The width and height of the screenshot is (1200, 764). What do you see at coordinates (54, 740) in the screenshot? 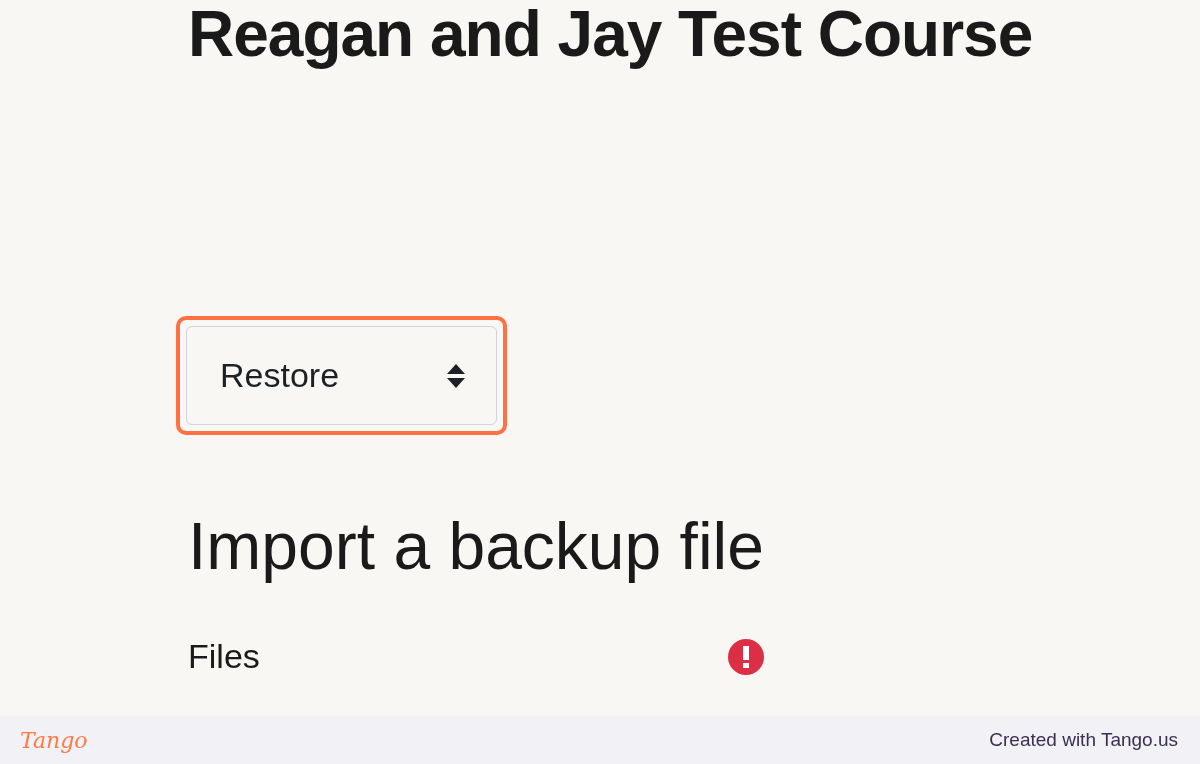
I see `logo: Tango` at bounding box center [54, 740].